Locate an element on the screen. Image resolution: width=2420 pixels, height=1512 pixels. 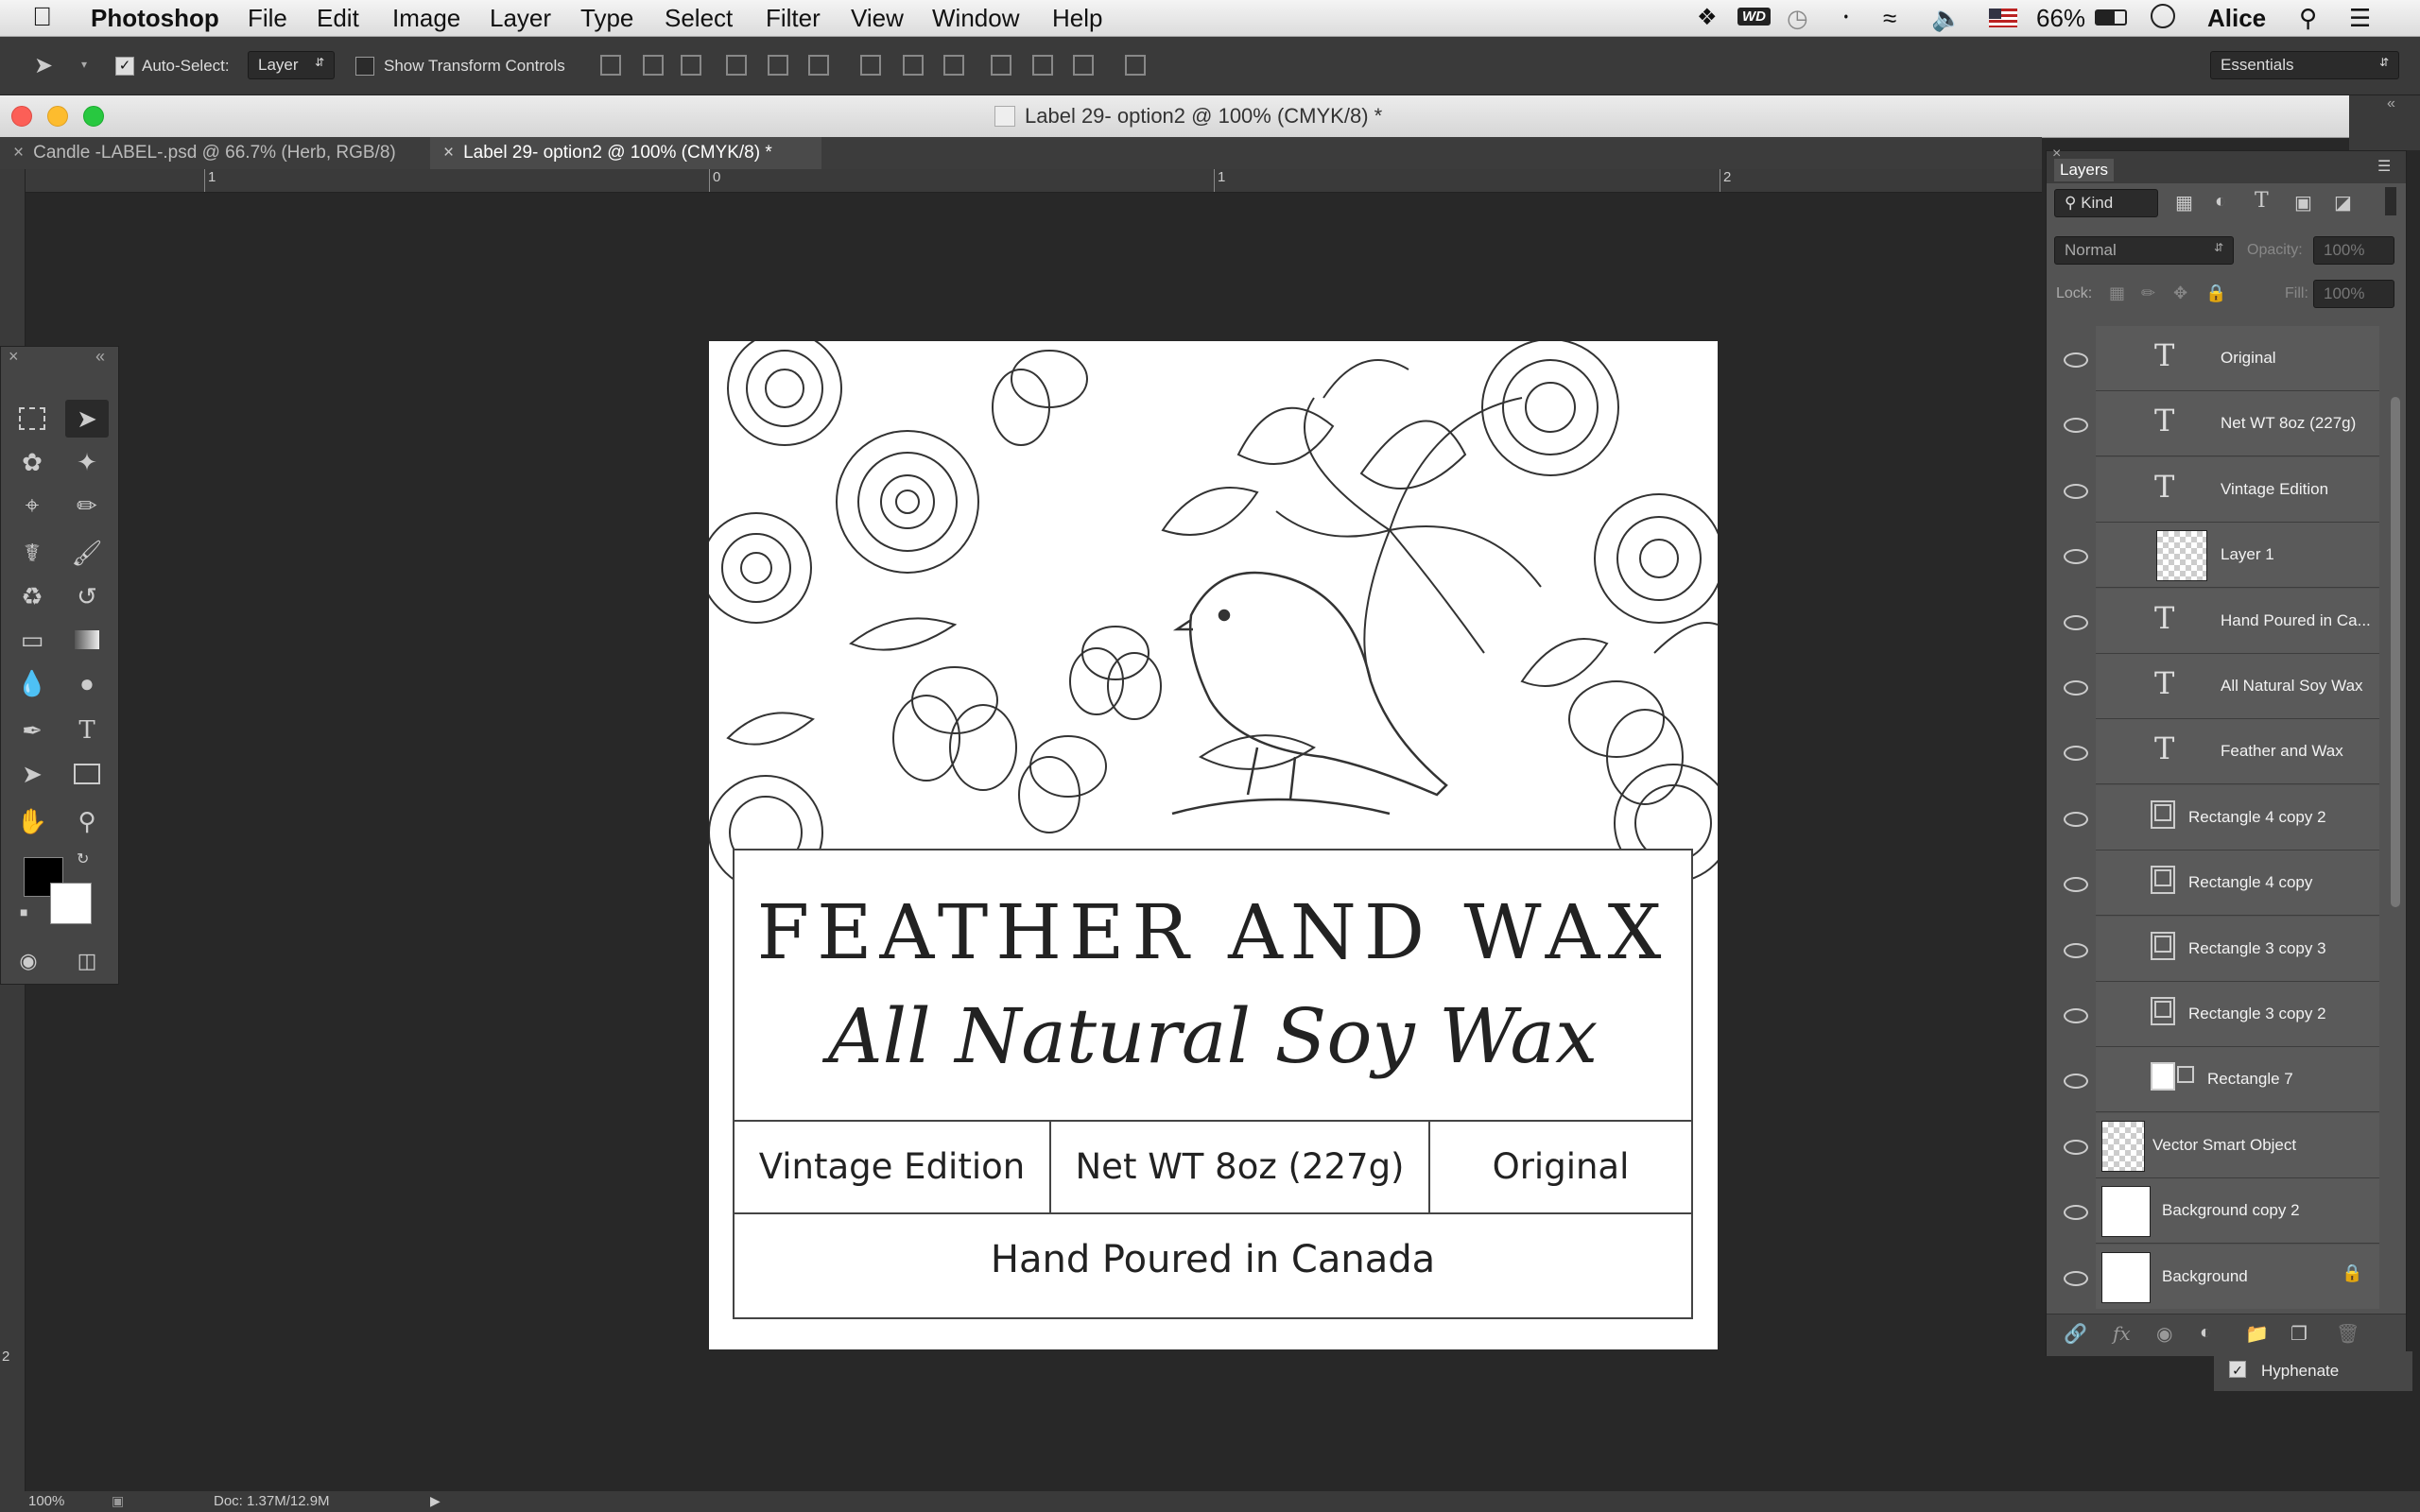
magic-wand-tool-icon: ✦ is located at coordinates (87, 462).